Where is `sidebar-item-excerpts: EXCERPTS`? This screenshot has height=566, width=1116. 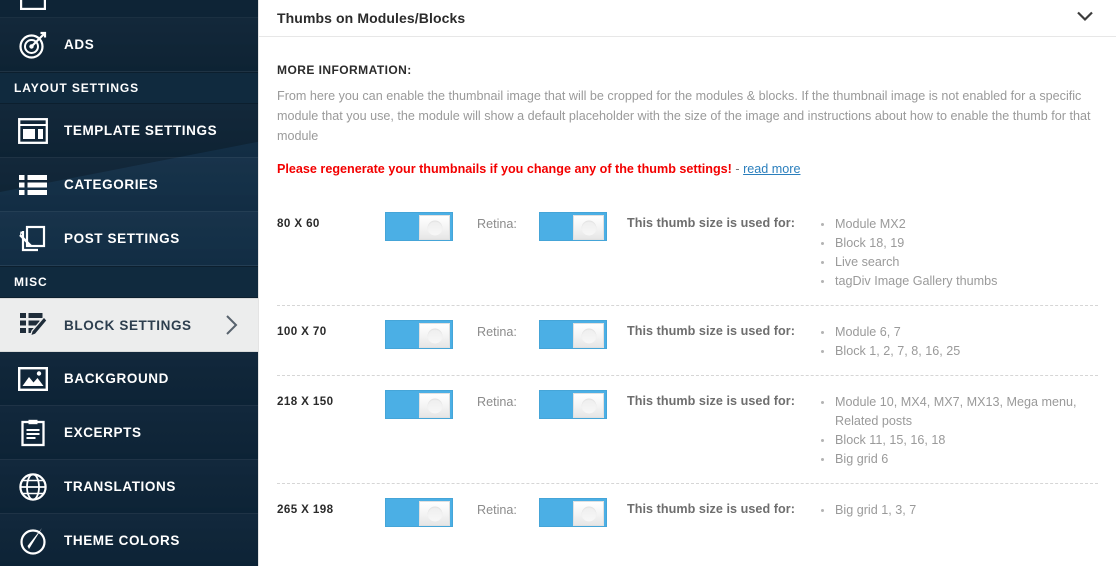
sidebar-item-excerpts: EXCERPTS is located at coordinates (129, 433).